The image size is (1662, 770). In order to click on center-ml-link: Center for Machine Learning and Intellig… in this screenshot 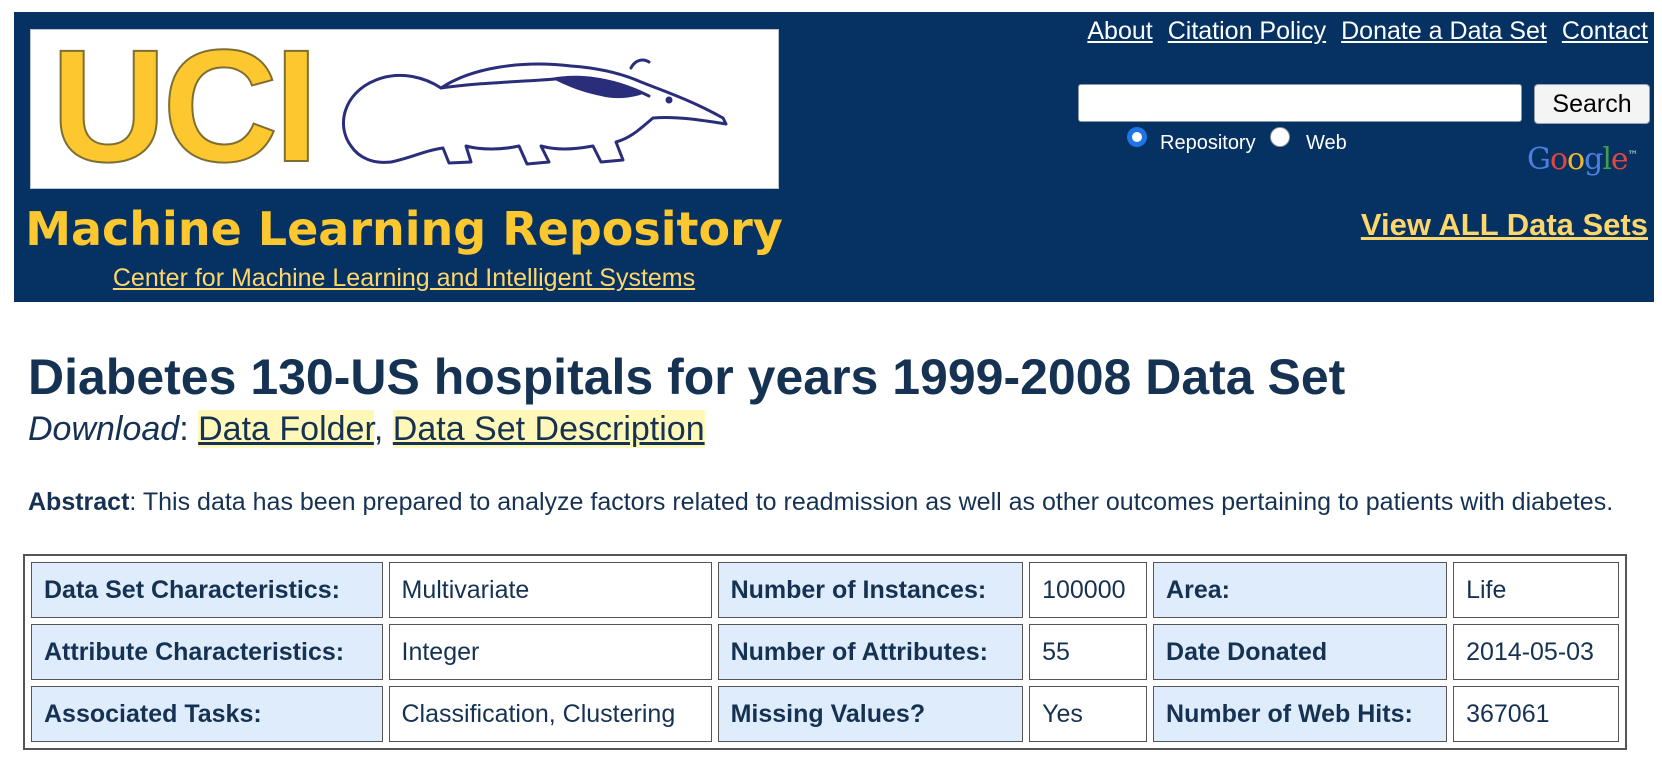, I will do `click(404, 278)`.